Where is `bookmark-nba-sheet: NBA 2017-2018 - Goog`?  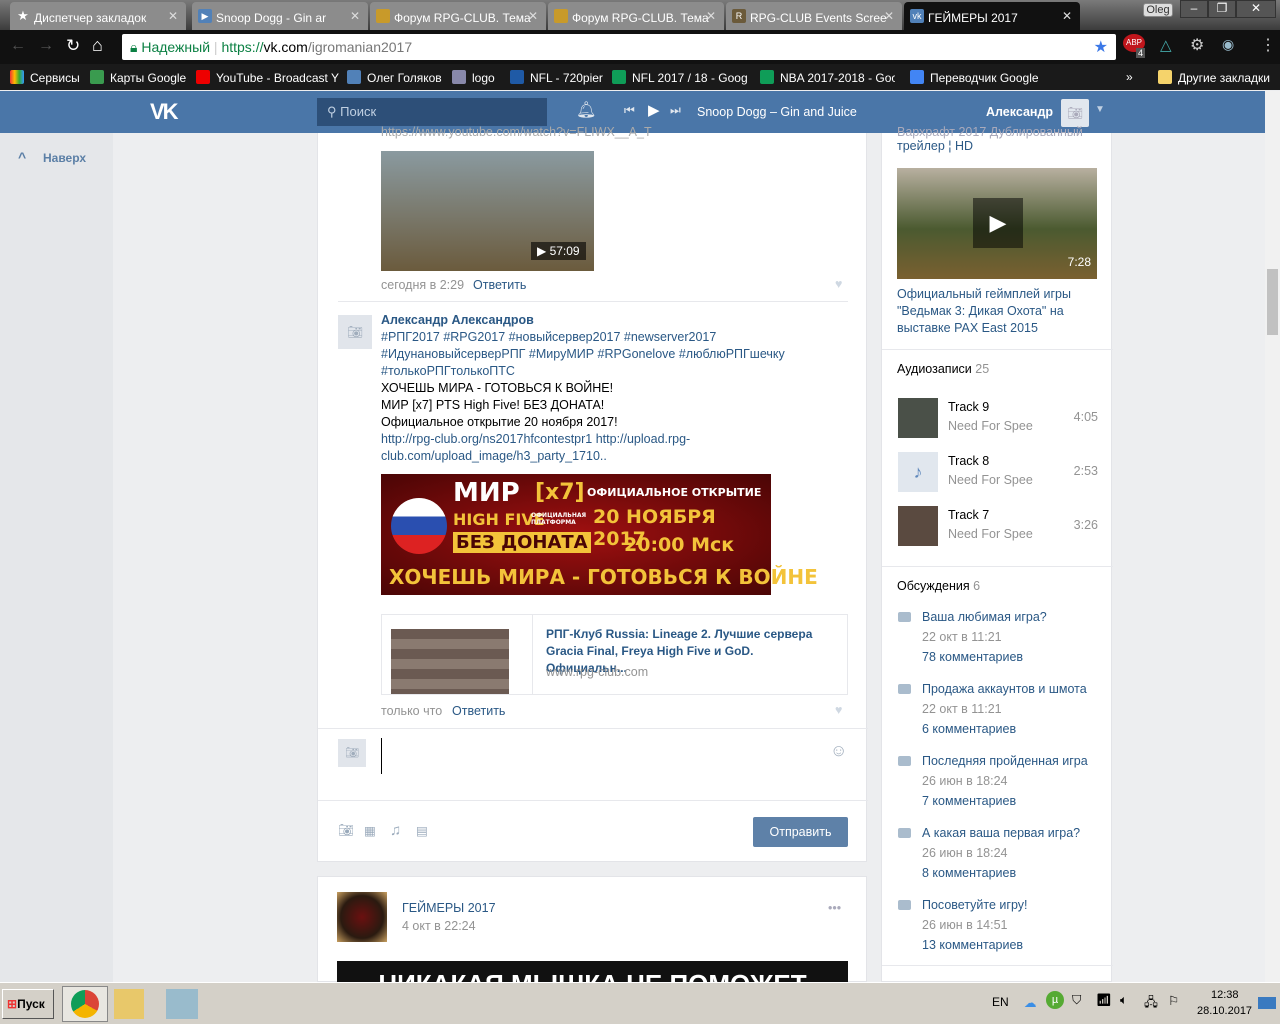 bookmark-nba-sheet: NBA 2017-2018 - Goog is located at coordinates (827, 77).